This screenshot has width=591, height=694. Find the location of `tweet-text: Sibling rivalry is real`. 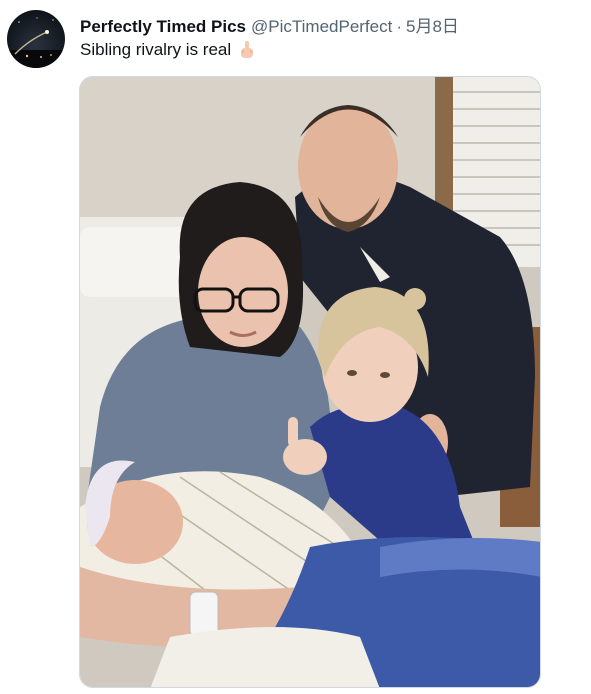

tweet-text: Sibling rivalry is real is located at coordinates (168, 50).